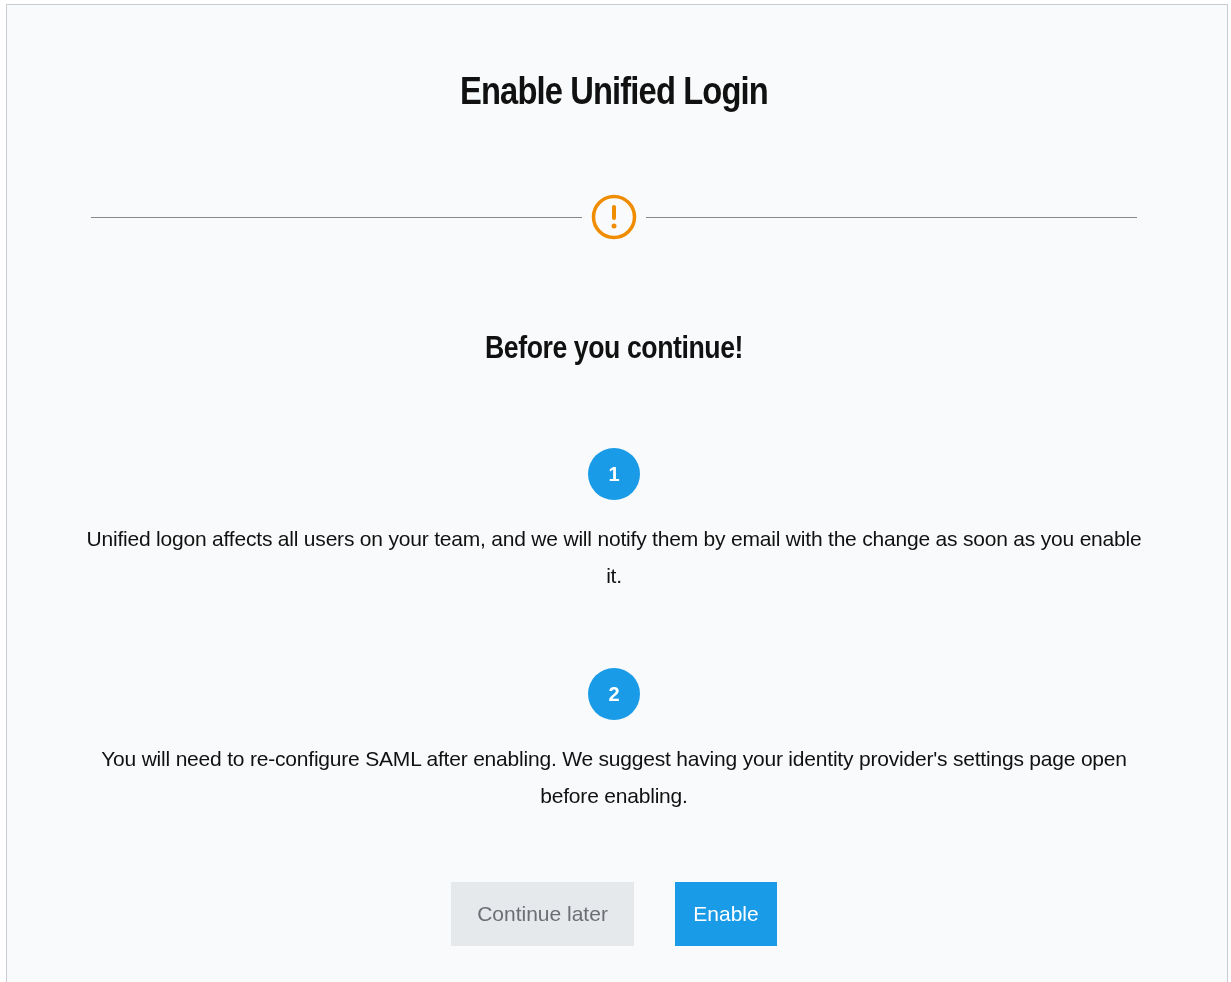 This screenshot has height=982, width=1231. I want to click on enable-button: Enable, so click(726, 914).